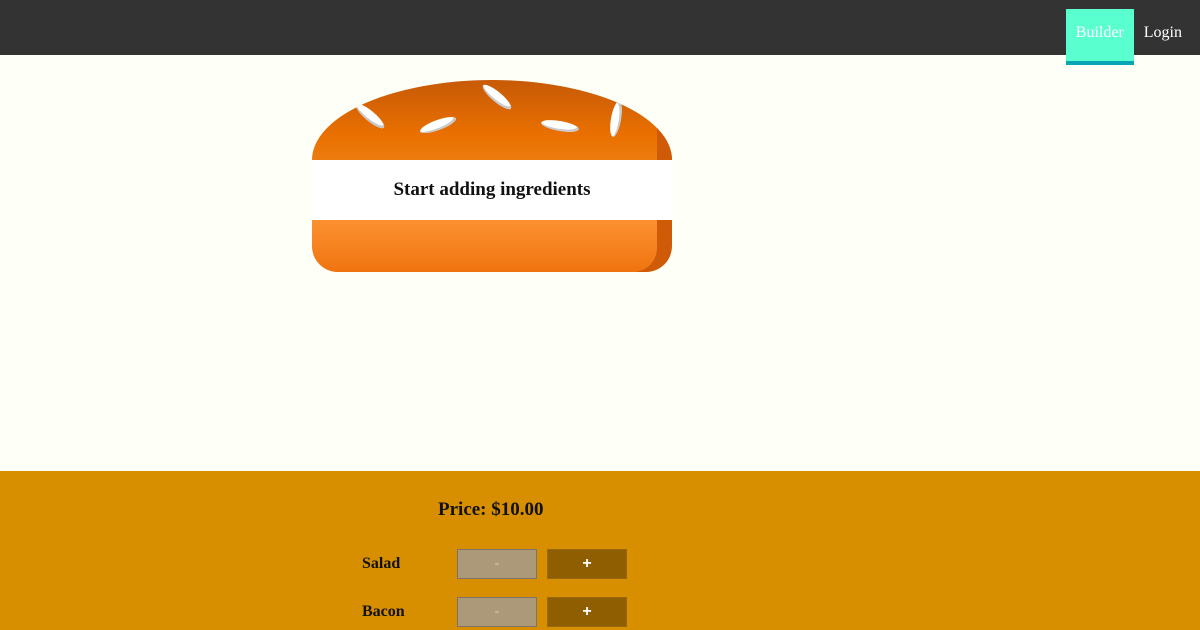 The height and width of the screenshot is (630, 1200). Describe the element at coordinates (587, 564) in the screenshot. I see `add-salad-button: +` at that location.